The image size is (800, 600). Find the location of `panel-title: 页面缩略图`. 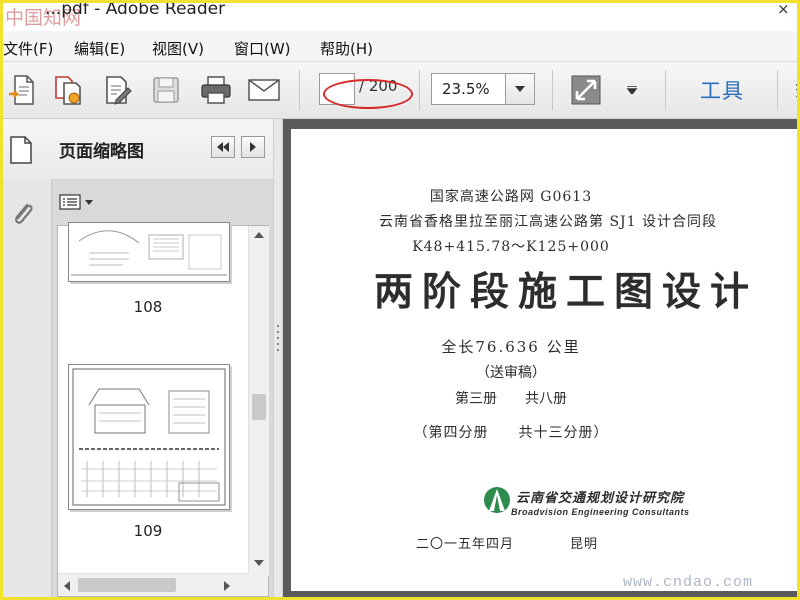

panel-title: 页面缩略图 is located at coordinates (101, 152).